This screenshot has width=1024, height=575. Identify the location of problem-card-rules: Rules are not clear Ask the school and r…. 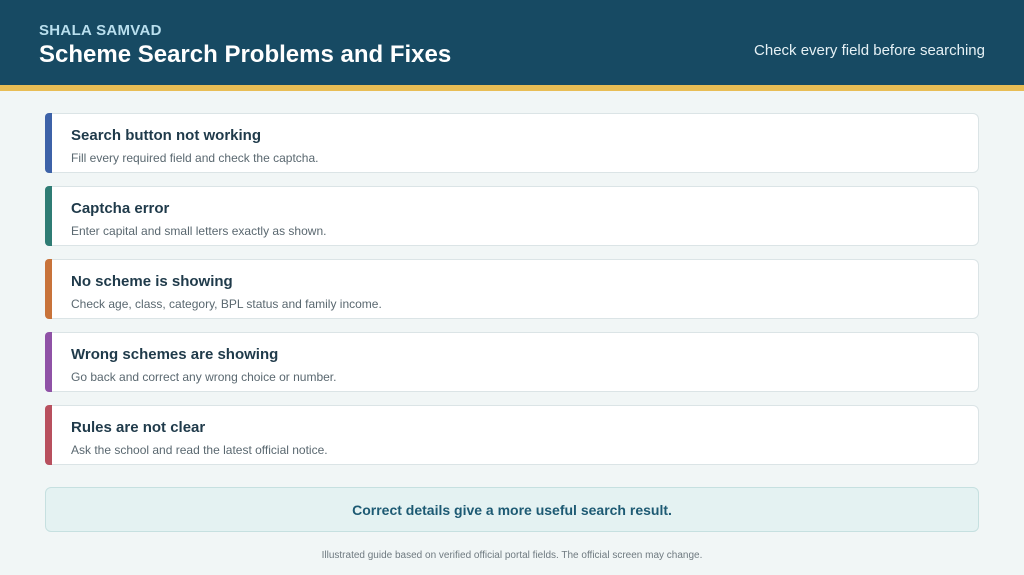
(512, 435).